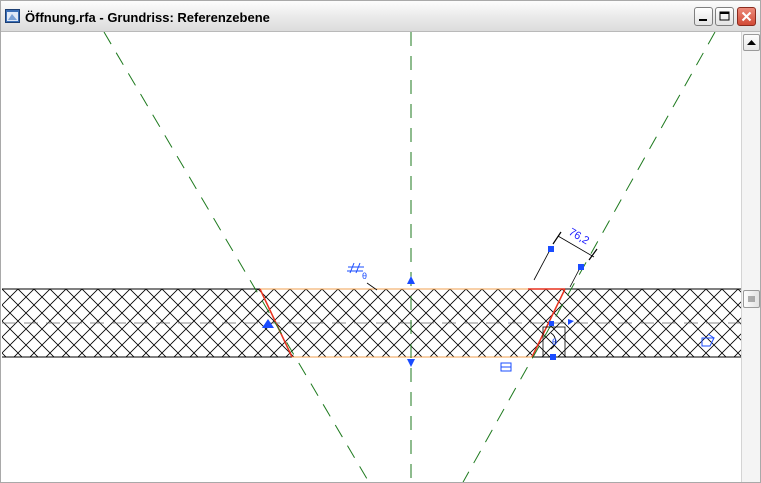 The image size is (761, 483). What do you see at coordinates (579, 236) in the screenshot?
I see `dimension-value: 76,2` at bounding box center [579, 236].